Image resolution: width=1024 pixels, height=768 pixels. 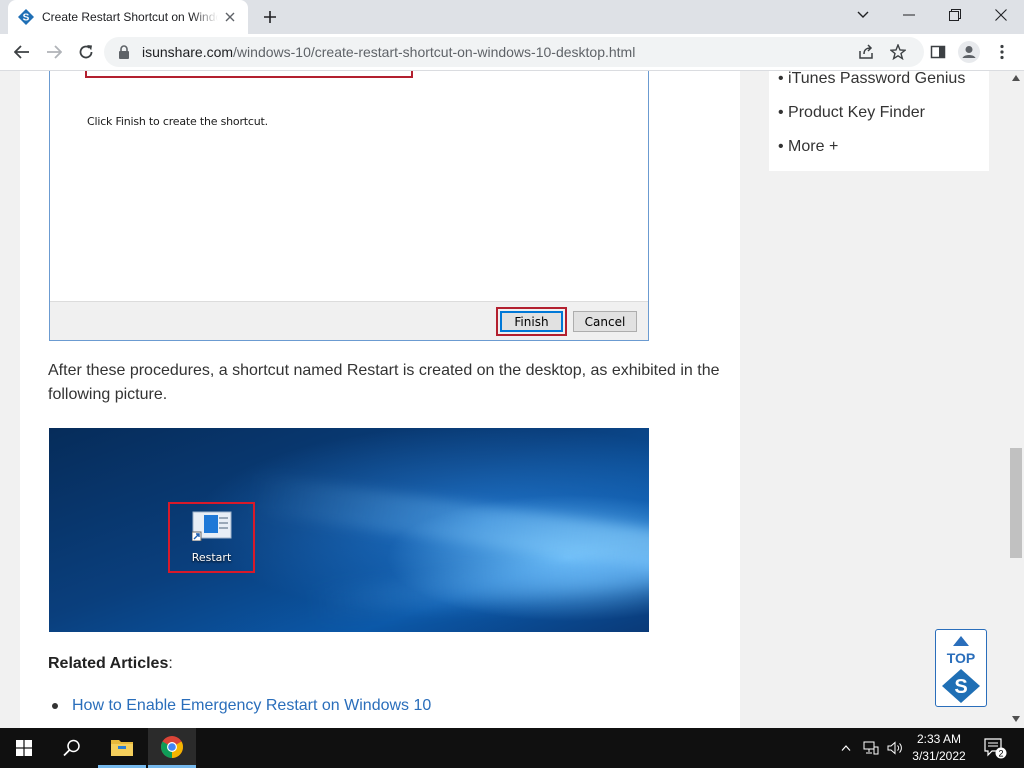 I want to click on back-icon, so click(x=22, y=52).